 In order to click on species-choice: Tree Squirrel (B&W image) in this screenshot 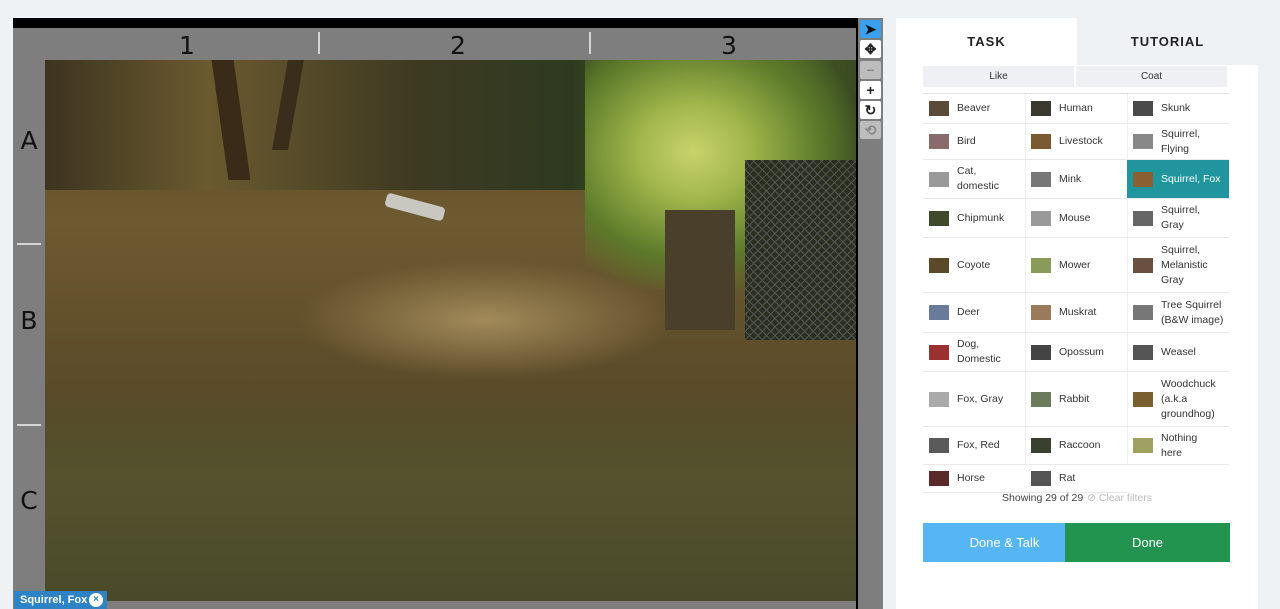, I will do `click(1178, 313)`.